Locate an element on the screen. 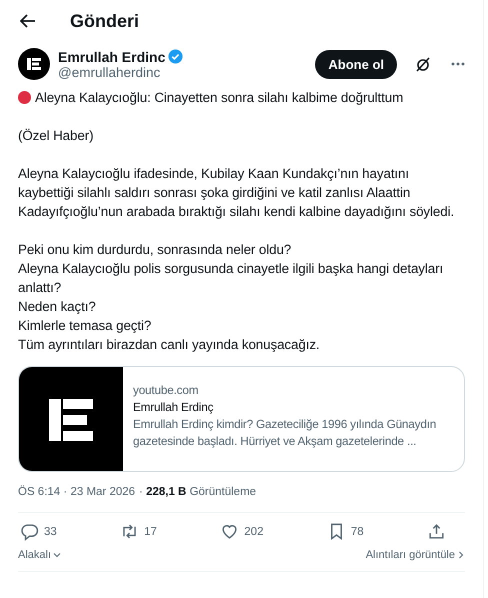 Image resolution: width=488 pixels, height=598 pixels. post-line: Neden kaçtı? is located at coordinates (57, 307).